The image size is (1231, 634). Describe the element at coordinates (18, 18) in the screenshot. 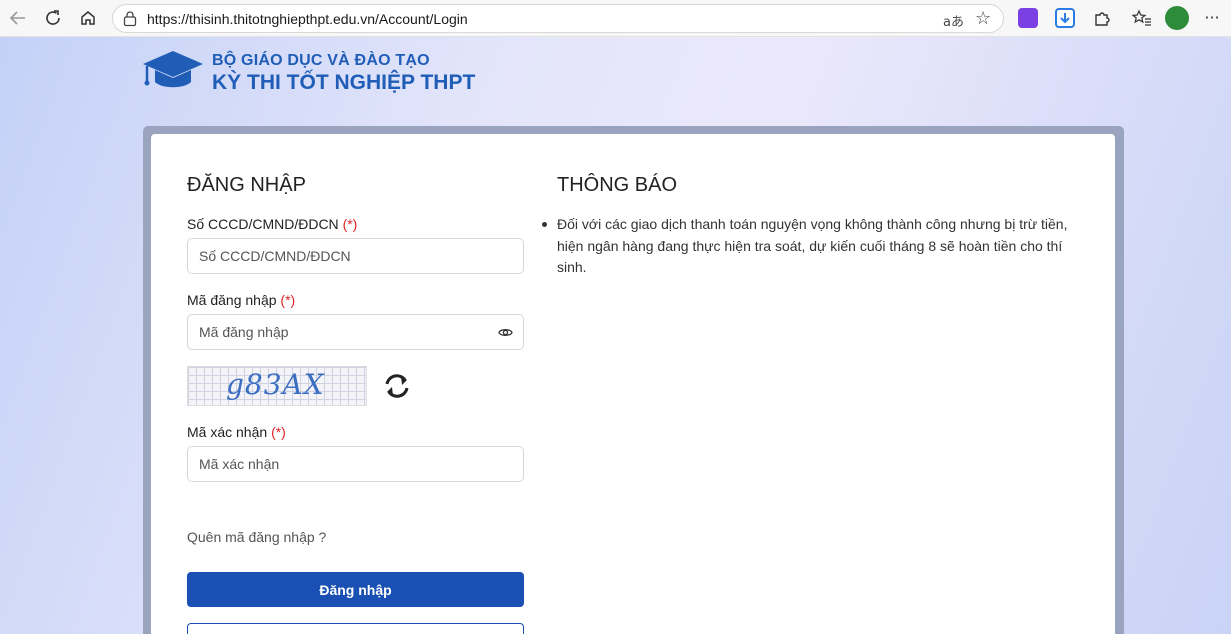

I see `back-arrow-icon` at that location.